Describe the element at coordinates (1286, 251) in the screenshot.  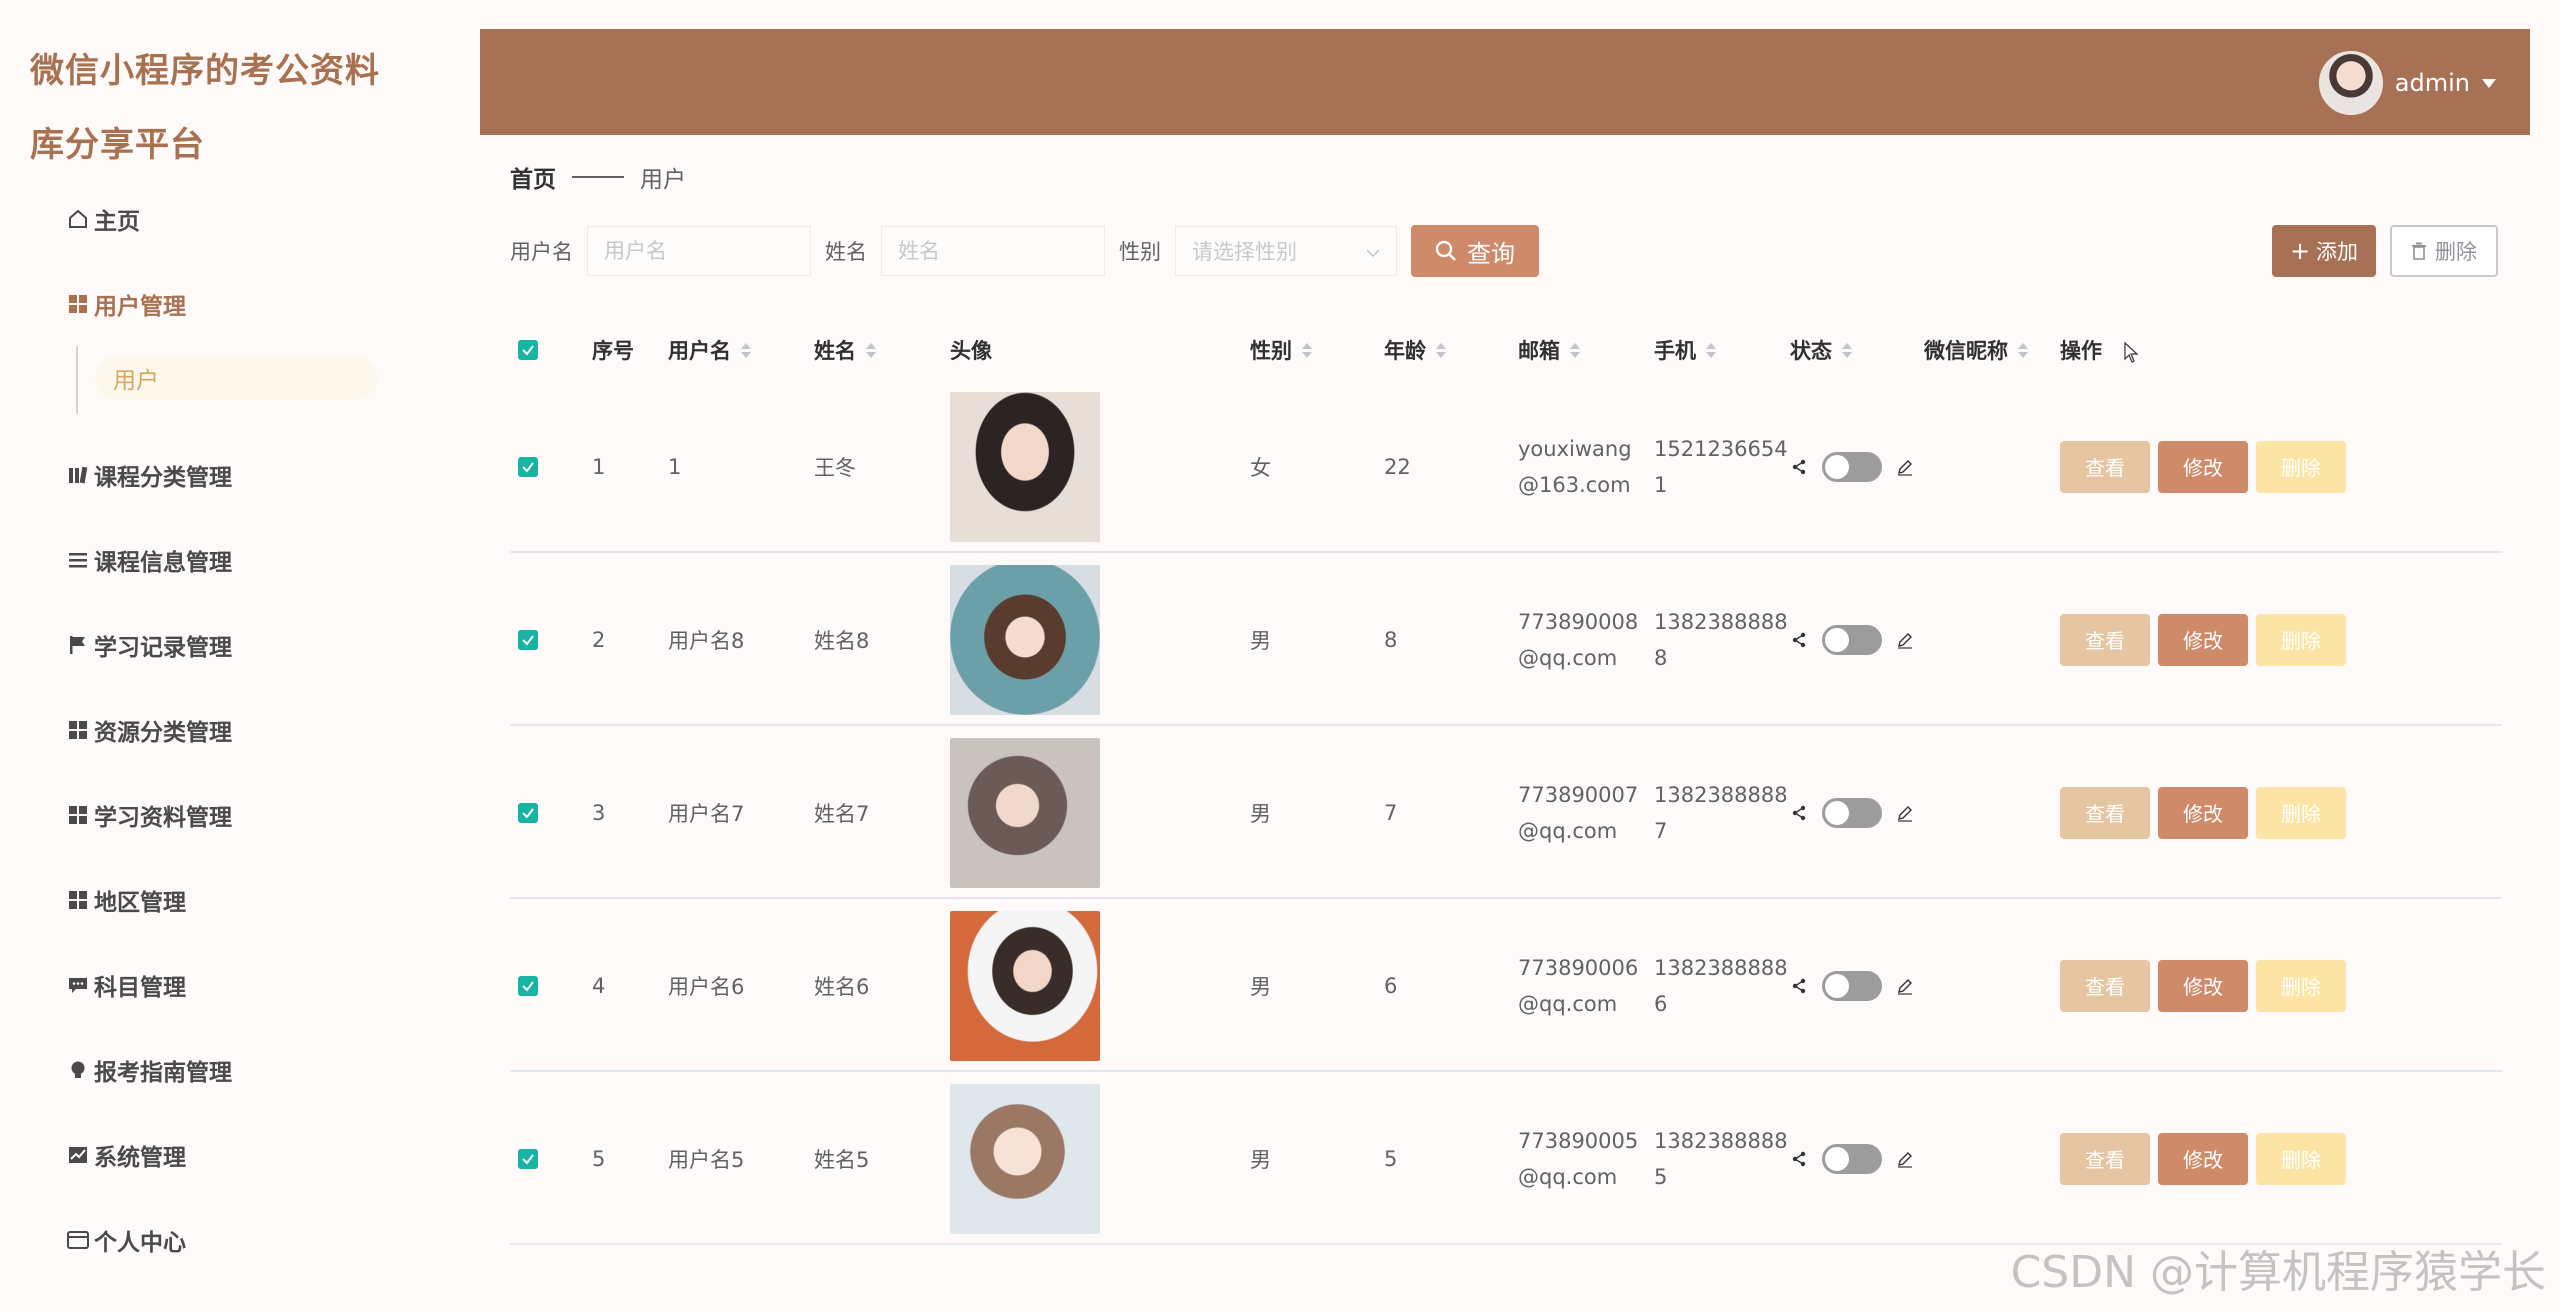
I see `gender-select: 请选择性别` at that location.